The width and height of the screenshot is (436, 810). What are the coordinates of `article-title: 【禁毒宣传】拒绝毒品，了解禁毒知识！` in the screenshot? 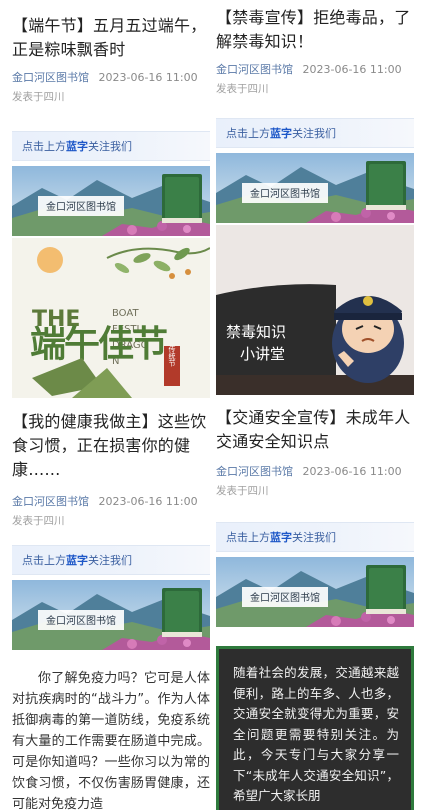 It's located at (315, 30).